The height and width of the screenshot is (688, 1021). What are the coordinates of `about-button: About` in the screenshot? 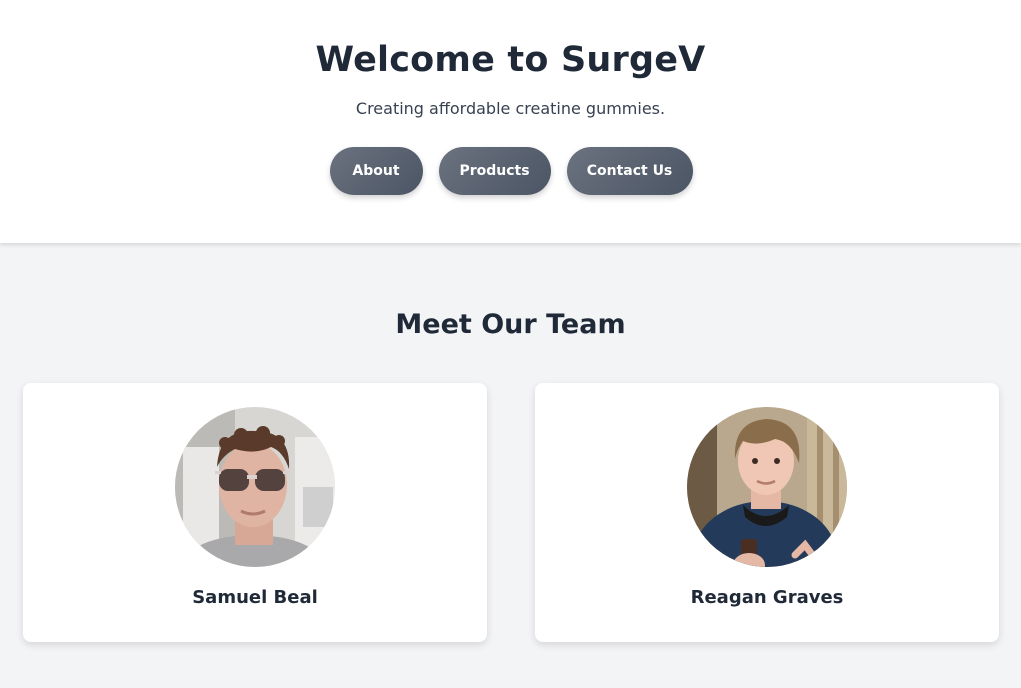 It's located at (376, 171).